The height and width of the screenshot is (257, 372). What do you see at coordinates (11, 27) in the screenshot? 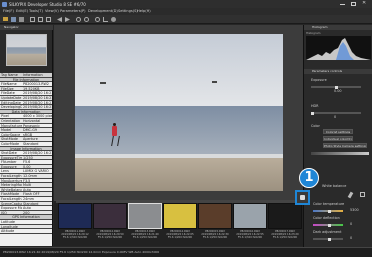
I see `navigator-title: Navigator` at bounding box center [11, 27].